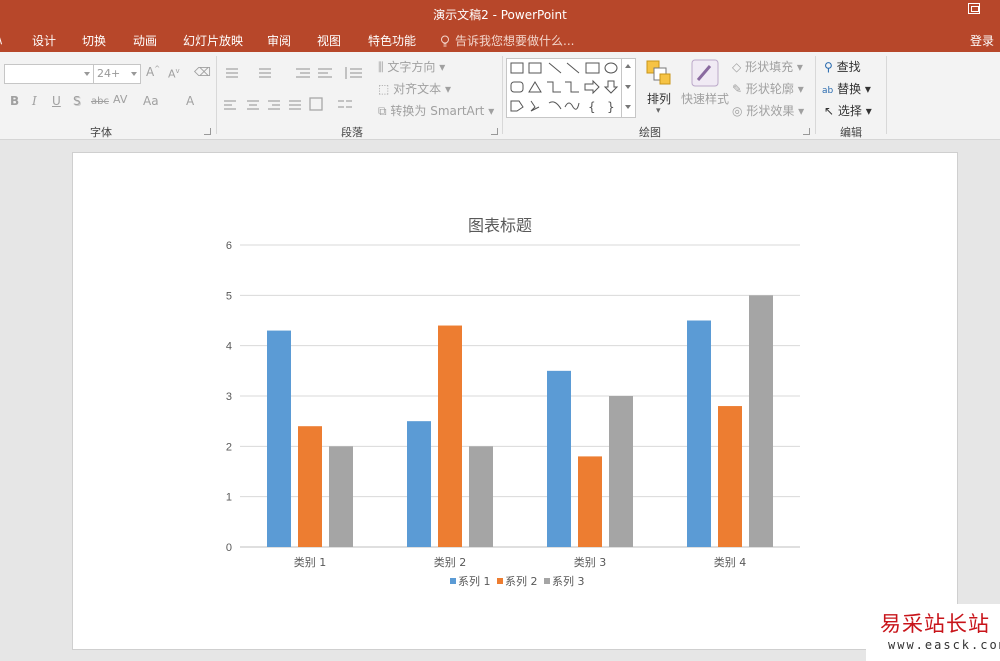 The image size is (1000, 661). Describe the element at coordinates (730, 562) in the screenshot. I see `x-tick-label: 类别 4` at that location.